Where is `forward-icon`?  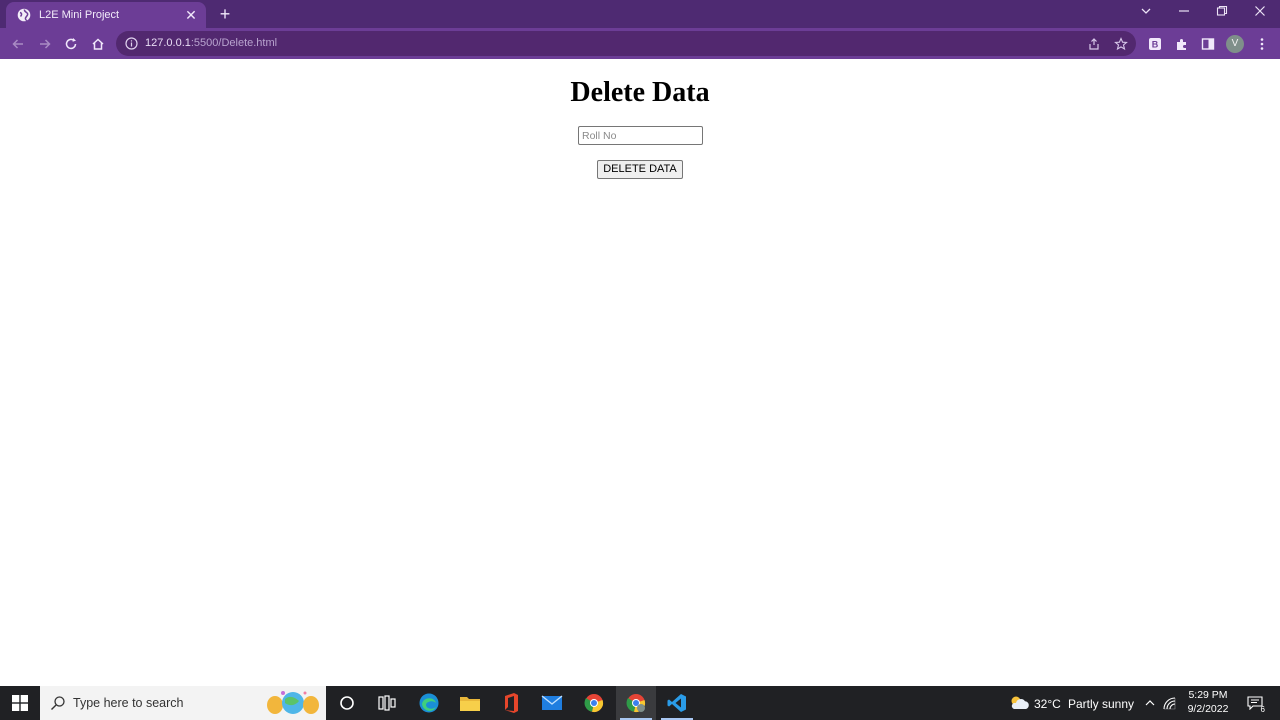 forward-icon is located at coordinates (45, 44).